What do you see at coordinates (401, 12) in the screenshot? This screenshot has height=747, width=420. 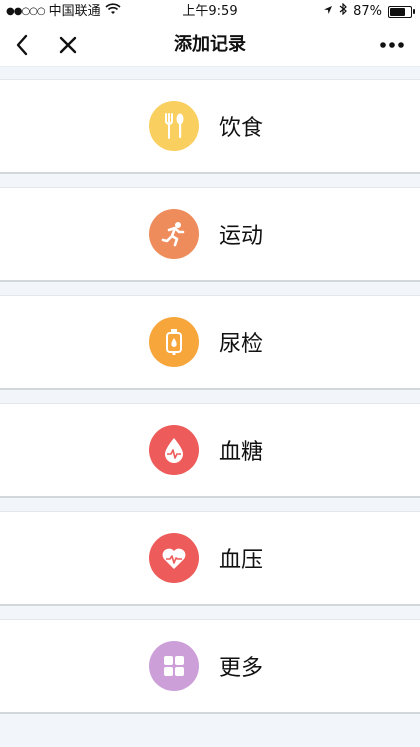 I see `battery-icon` at bounding box center [401, 12].